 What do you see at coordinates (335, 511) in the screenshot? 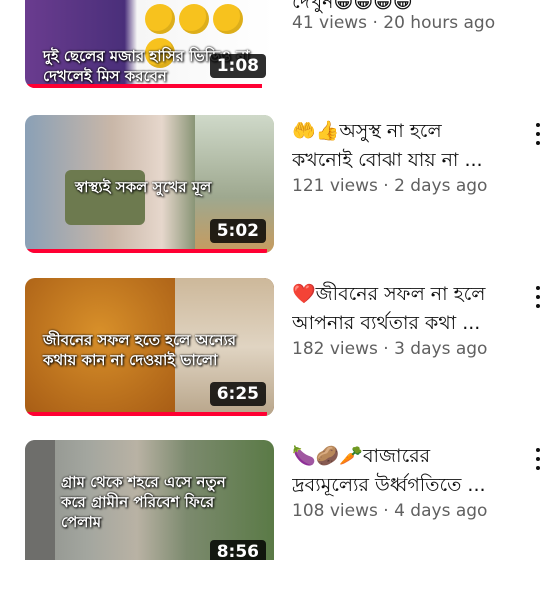
I see `view-count: 108 views` at bounding box center [335, 511].